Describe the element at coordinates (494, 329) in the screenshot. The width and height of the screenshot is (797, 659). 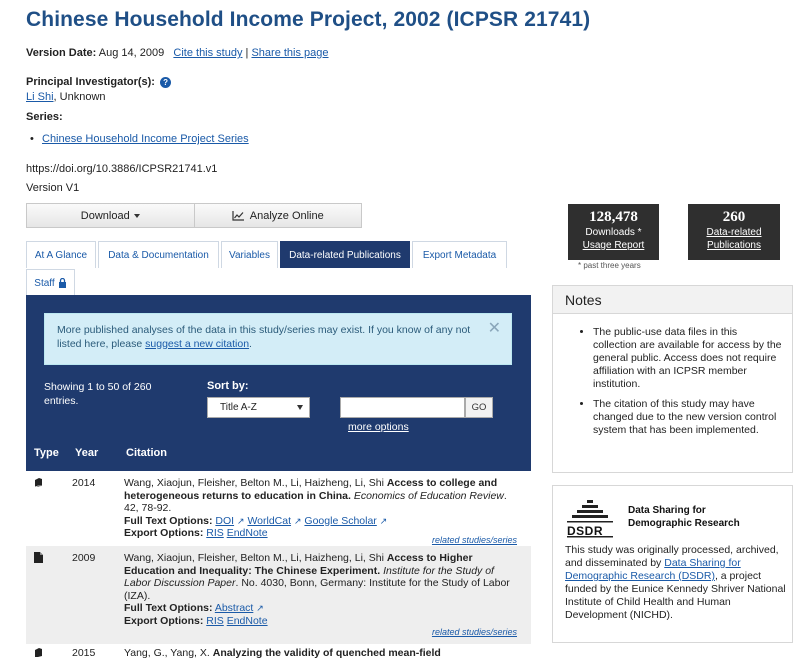
I see `close-icon: ✕` at that location.